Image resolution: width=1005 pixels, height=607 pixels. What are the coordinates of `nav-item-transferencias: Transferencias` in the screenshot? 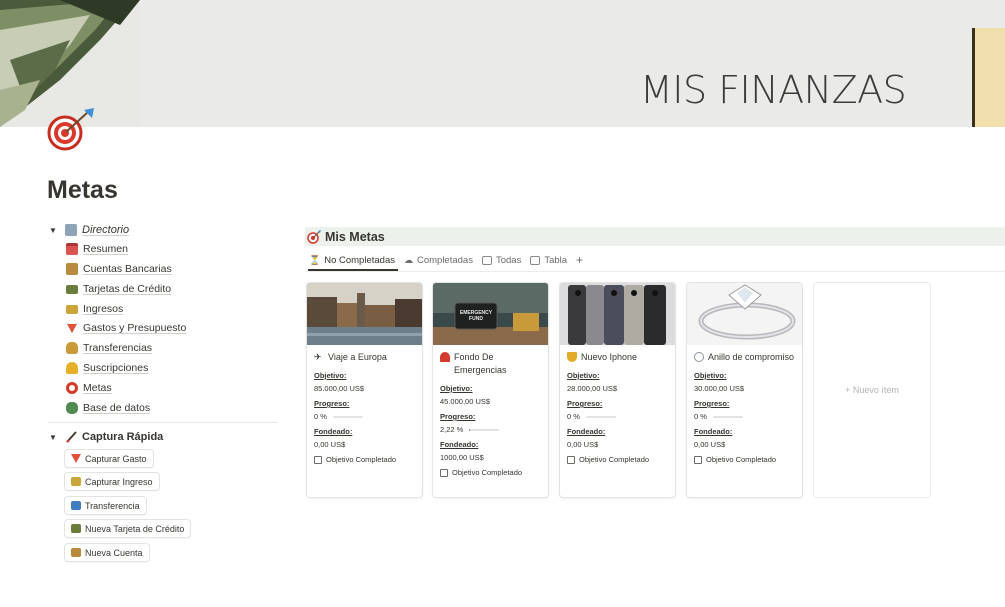 It's located at (109, 348).